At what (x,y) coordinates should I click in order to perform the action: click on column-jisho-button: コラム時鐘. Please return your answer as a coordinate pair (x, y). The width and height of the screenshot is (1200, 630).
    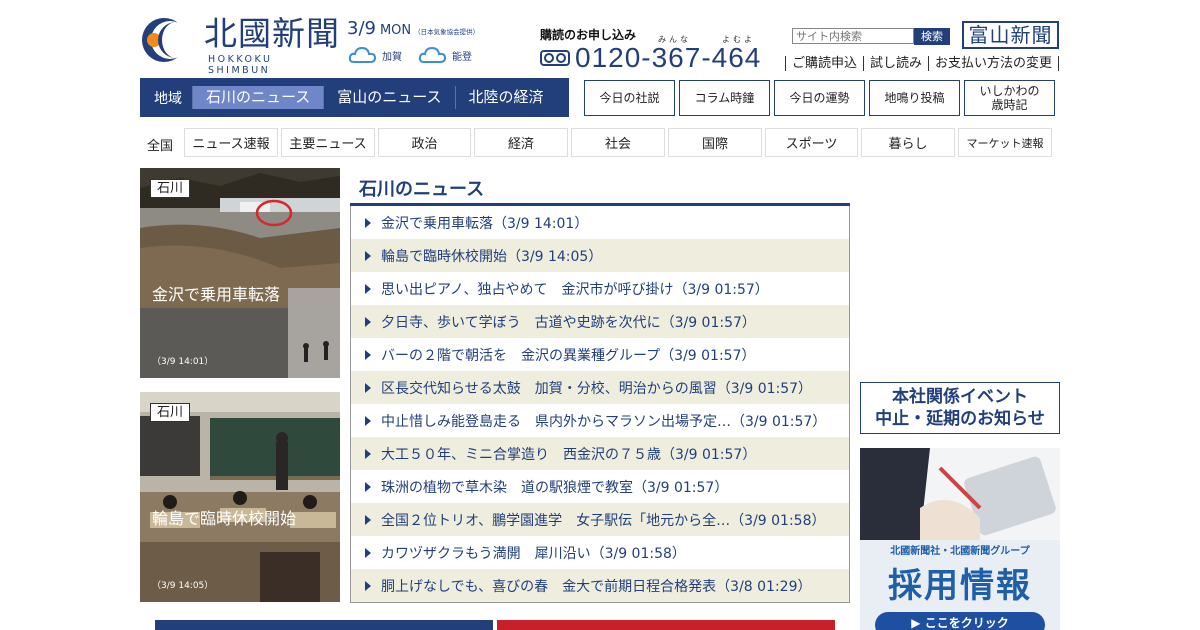
    Looking at the image, I should click on (724, 98).